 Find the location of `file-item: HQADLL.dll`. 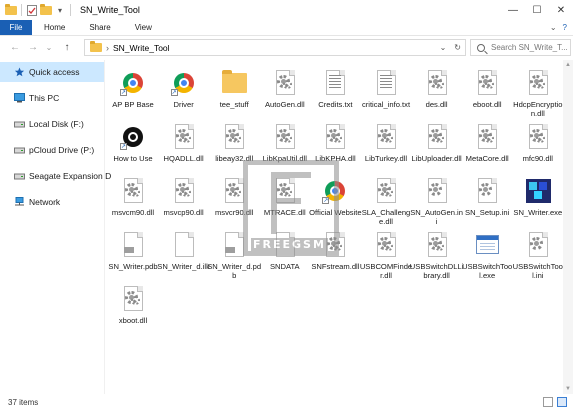

file-item: HQADLL.dll is located at coordinates (184, 147).